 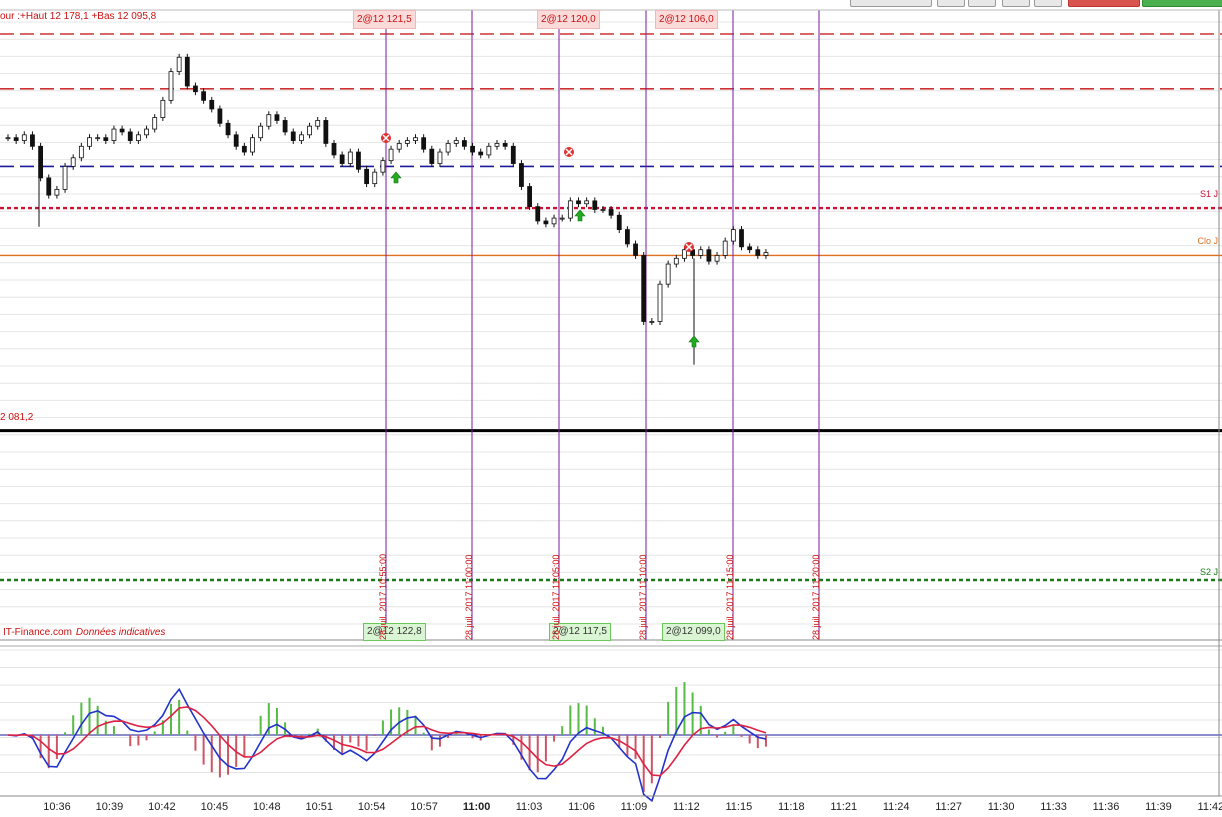 What do you see at coordinates (693, 632) in the screenshot?
I see `order-label-bottom-3: 2@12 099,0` at bounding box center [693, 632].